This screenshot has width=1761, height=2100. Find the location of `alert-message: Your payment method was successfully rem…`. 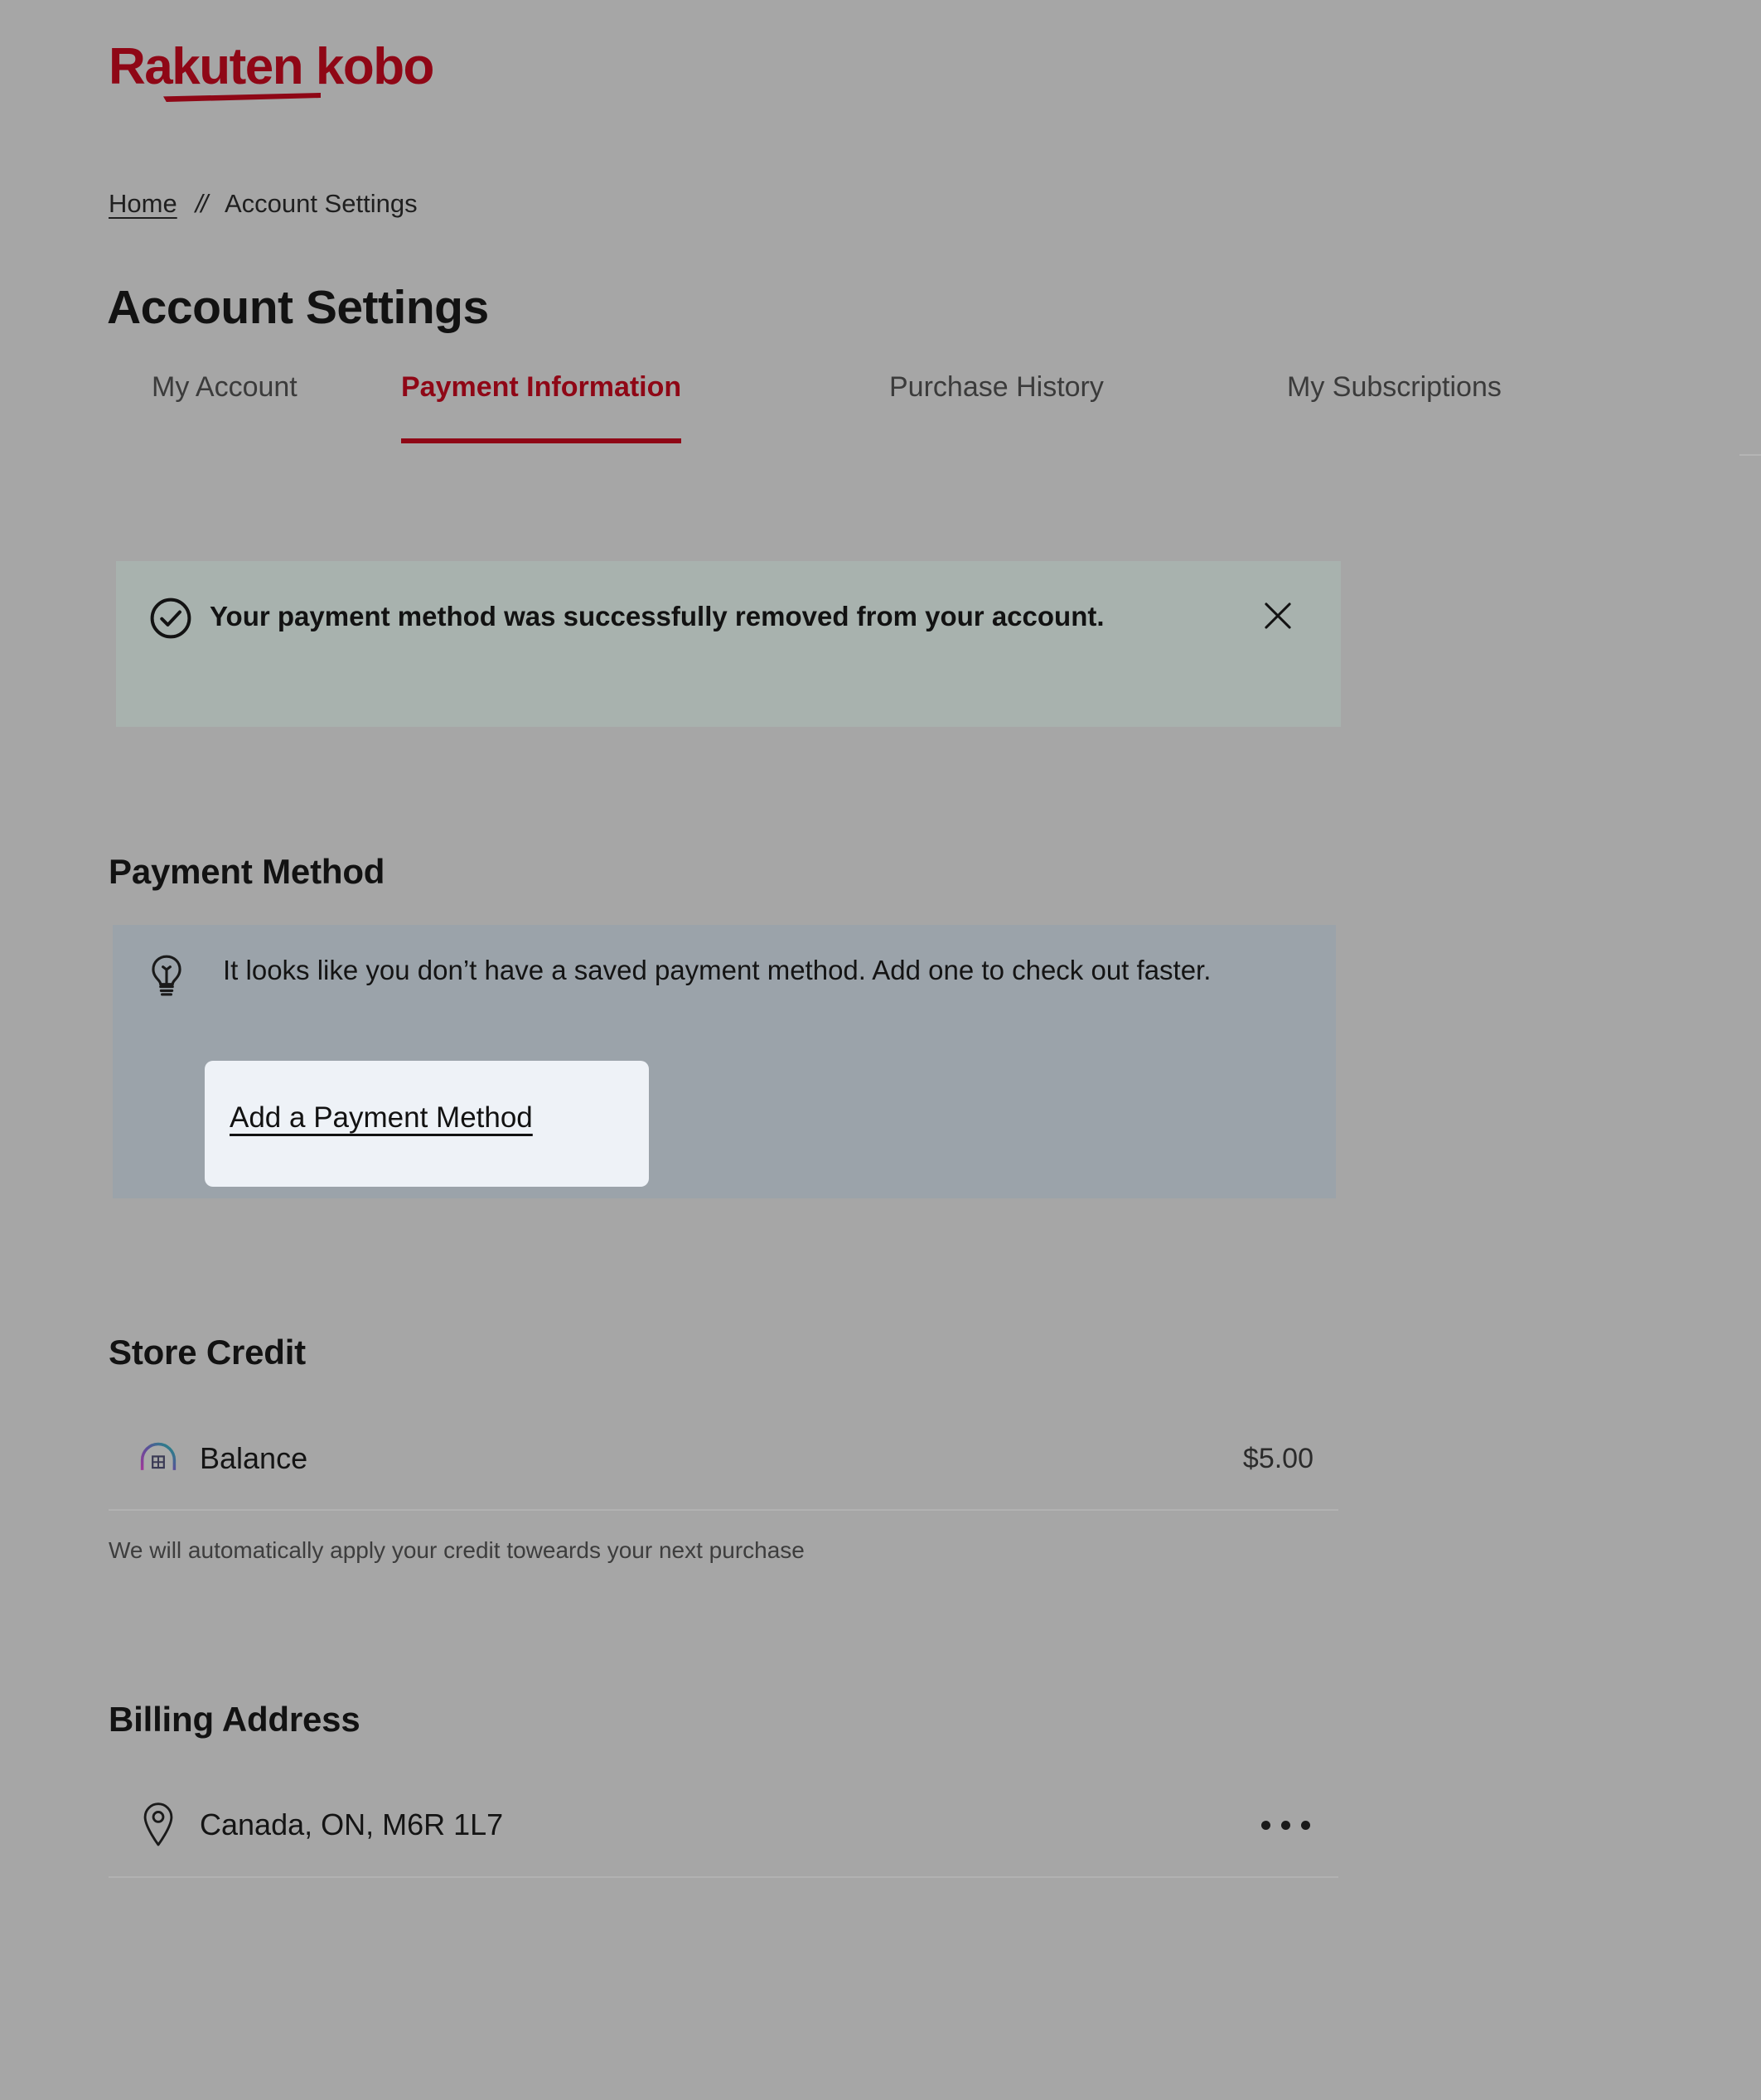

alert-message: Your payment method was successfully rem… is located at coordinates (657, 616).